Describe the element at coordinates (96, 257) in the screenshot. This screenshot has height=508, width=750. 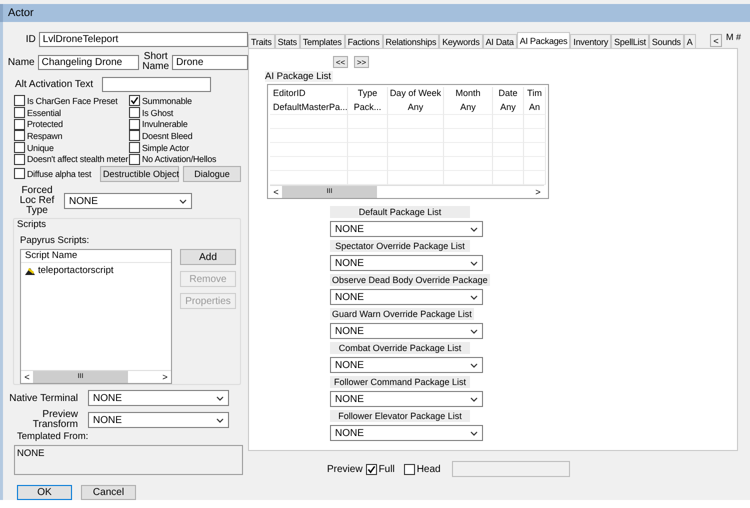
I see `column-header: Script Name` at that location.